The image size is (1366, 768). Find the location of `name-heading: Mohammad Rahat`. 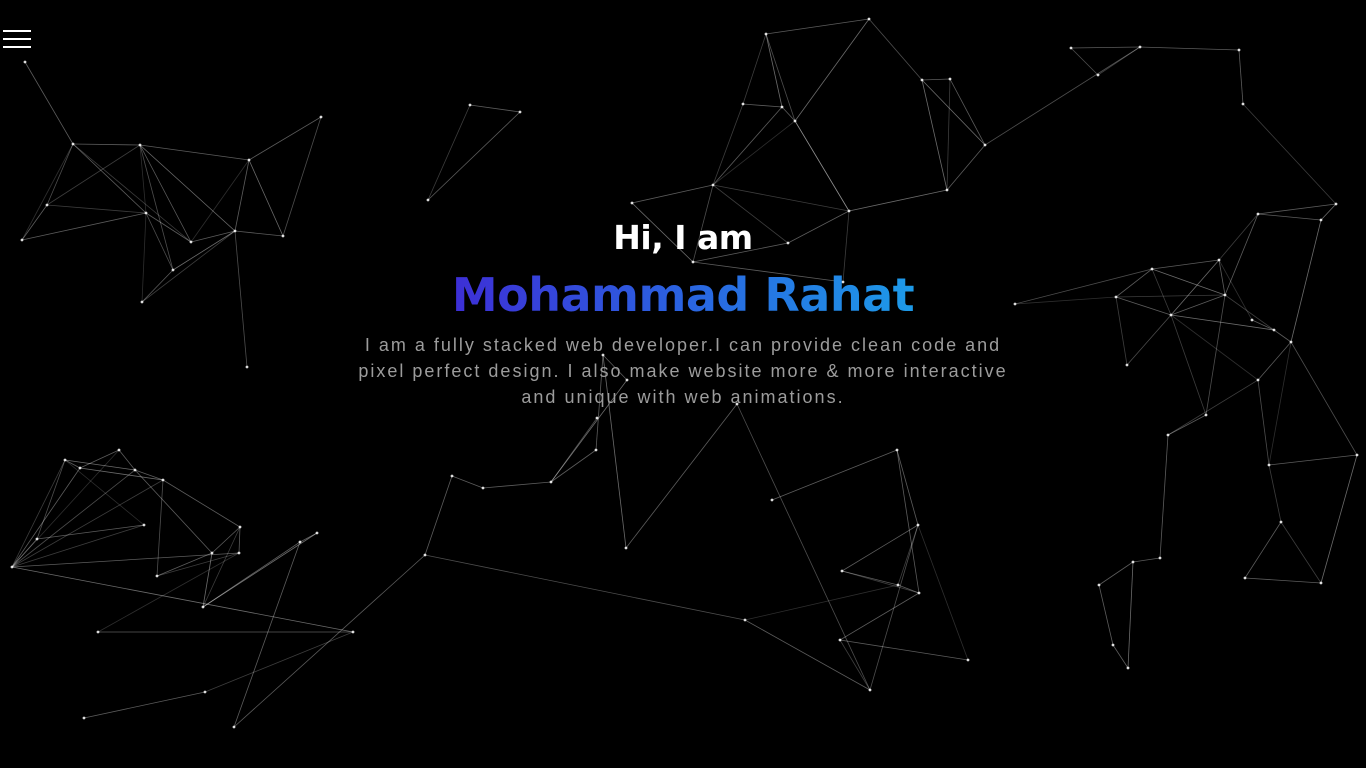

name-heading: Mohammad Rahat is located at coordinates (683, 295).